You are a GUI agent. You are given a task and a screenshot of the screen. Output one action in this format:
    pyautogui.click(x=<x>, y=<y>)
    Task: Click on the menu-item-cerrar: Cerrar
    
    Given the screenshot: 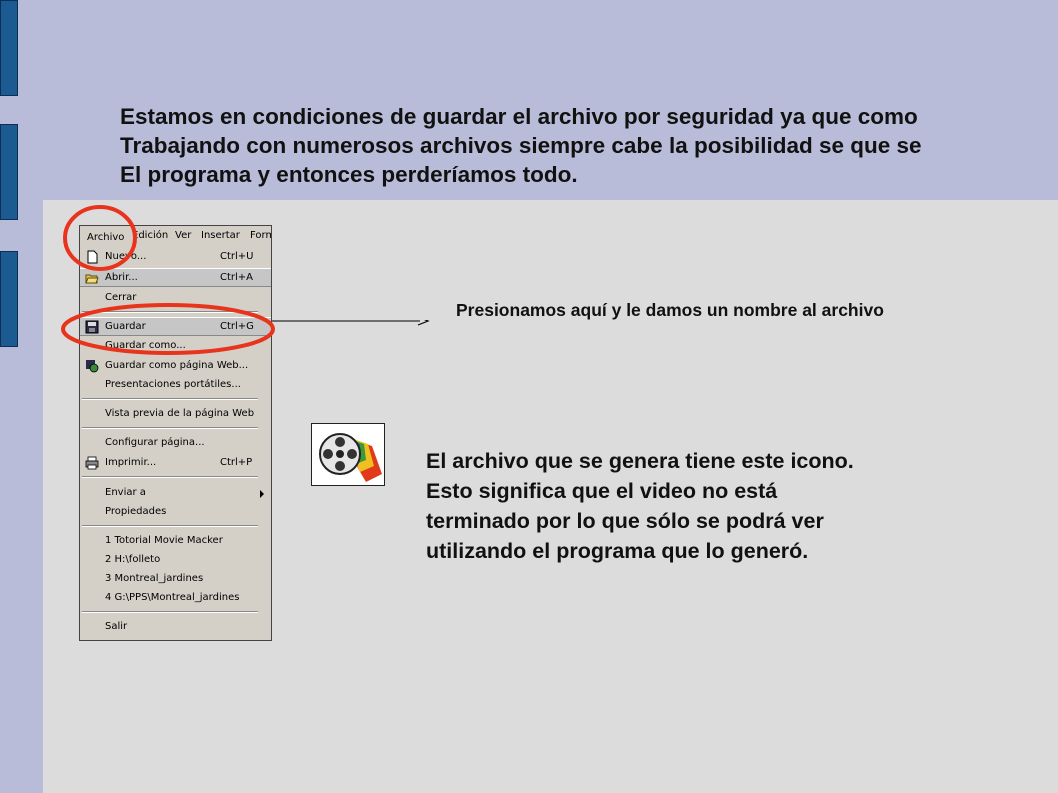 What is the action you would take?
    pyautogui.click(x=175, y=298)
    